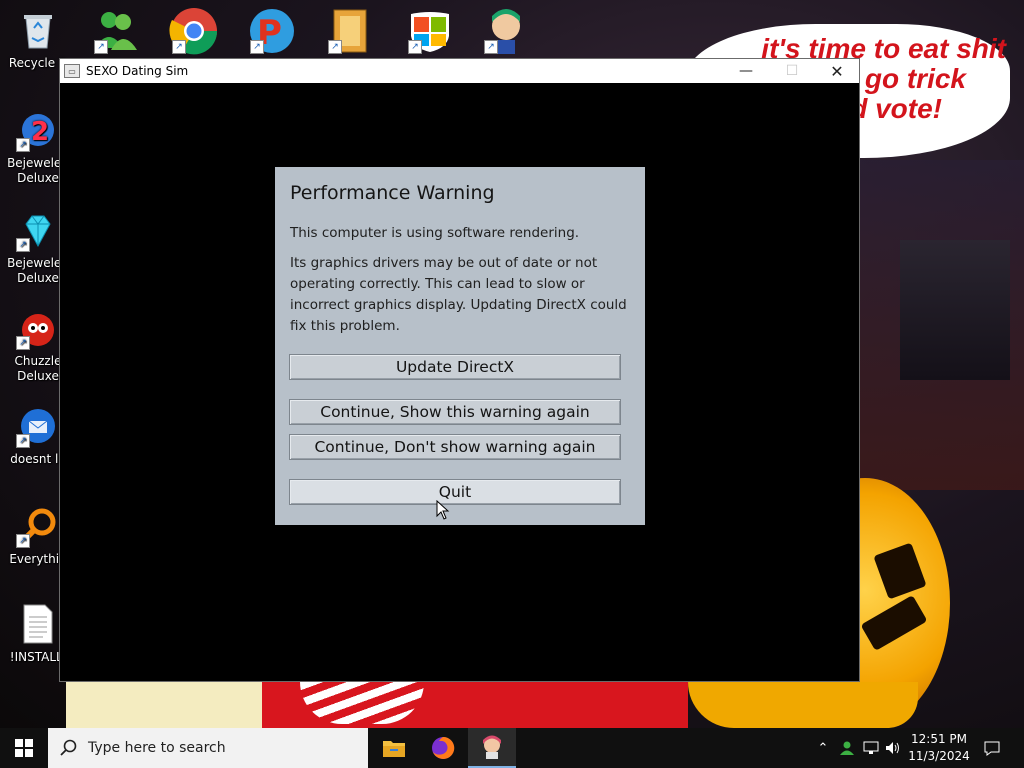 Image resolution: width=1024 pixels, height=768 pixels. I want to click on minimize-icon: —, so click(746, 71).